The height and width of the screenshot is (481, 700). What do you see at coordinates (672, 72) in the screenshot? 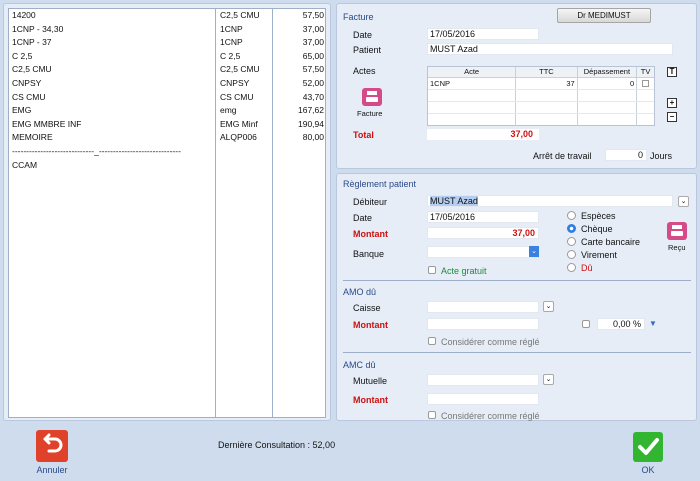
I see `t-button: T` at bounding box center [672, 72].